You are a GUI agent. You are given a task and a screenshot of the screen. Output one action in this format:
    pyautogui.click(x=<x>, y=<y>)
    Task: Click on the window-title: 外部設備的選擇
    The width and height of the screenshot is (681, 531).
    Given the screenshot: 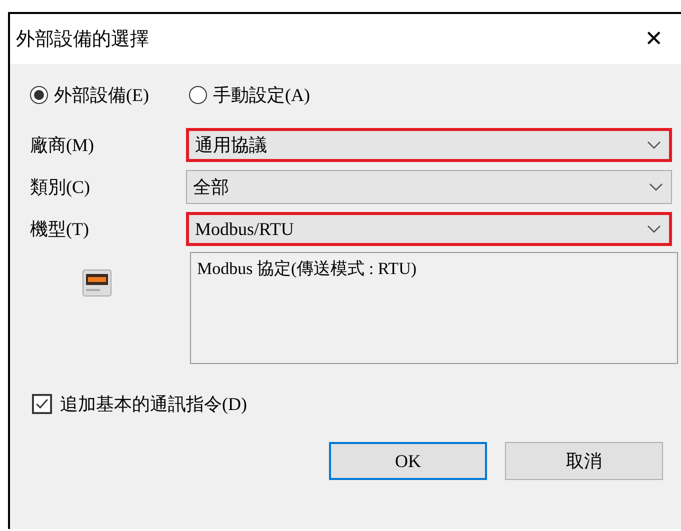 What is the action you would take?
    pyautogui.click(x=82, y=40)
    